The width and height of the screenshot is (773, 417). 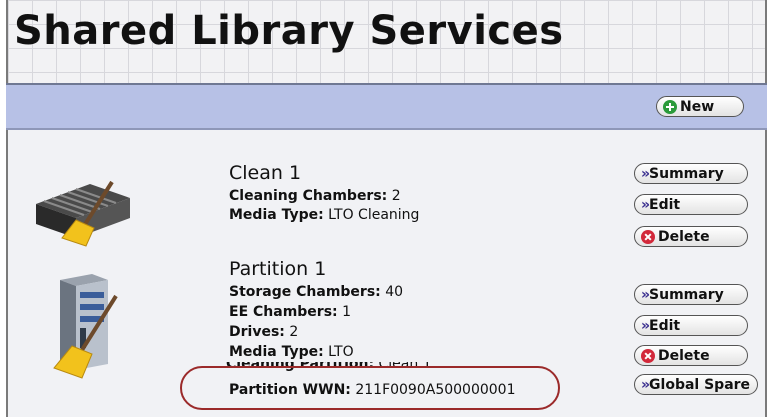 I want to click on partition-name: Clean 1, so click(x=265, y=173).